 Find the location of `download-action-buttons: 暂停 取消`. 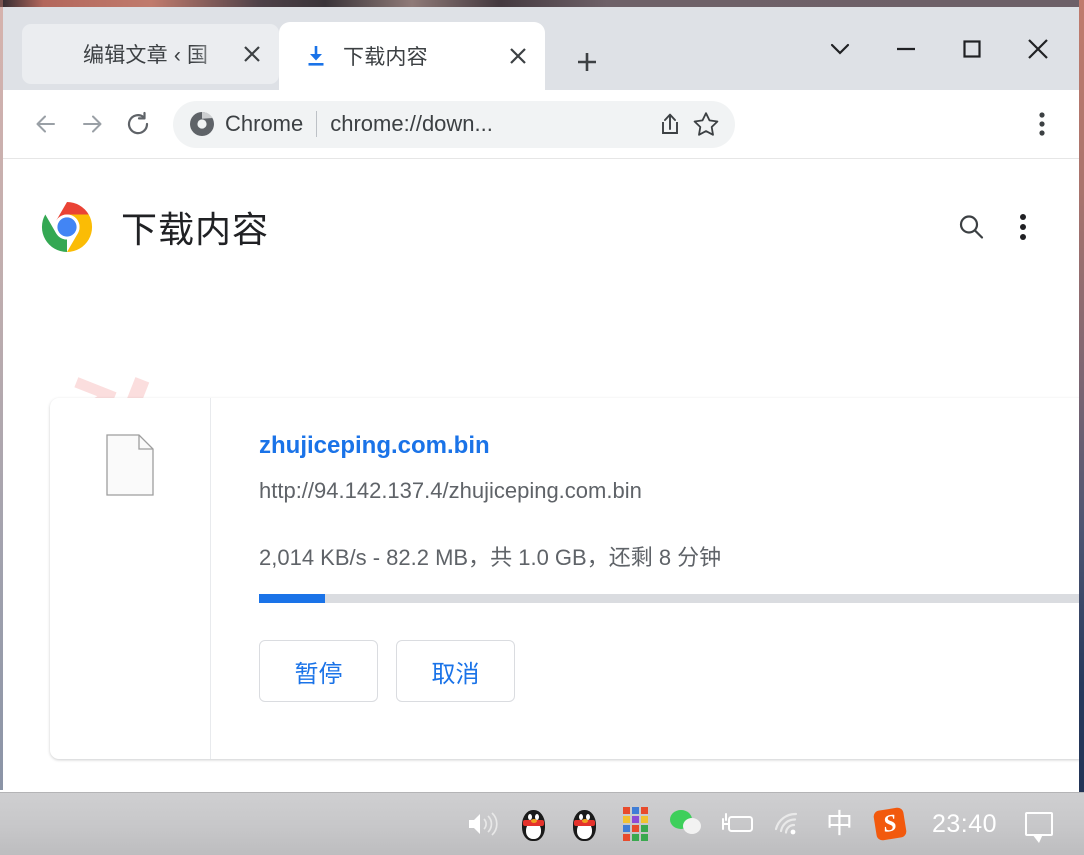

download-action-buttons: 暂停 取消 is located at coordinates (387, 671).